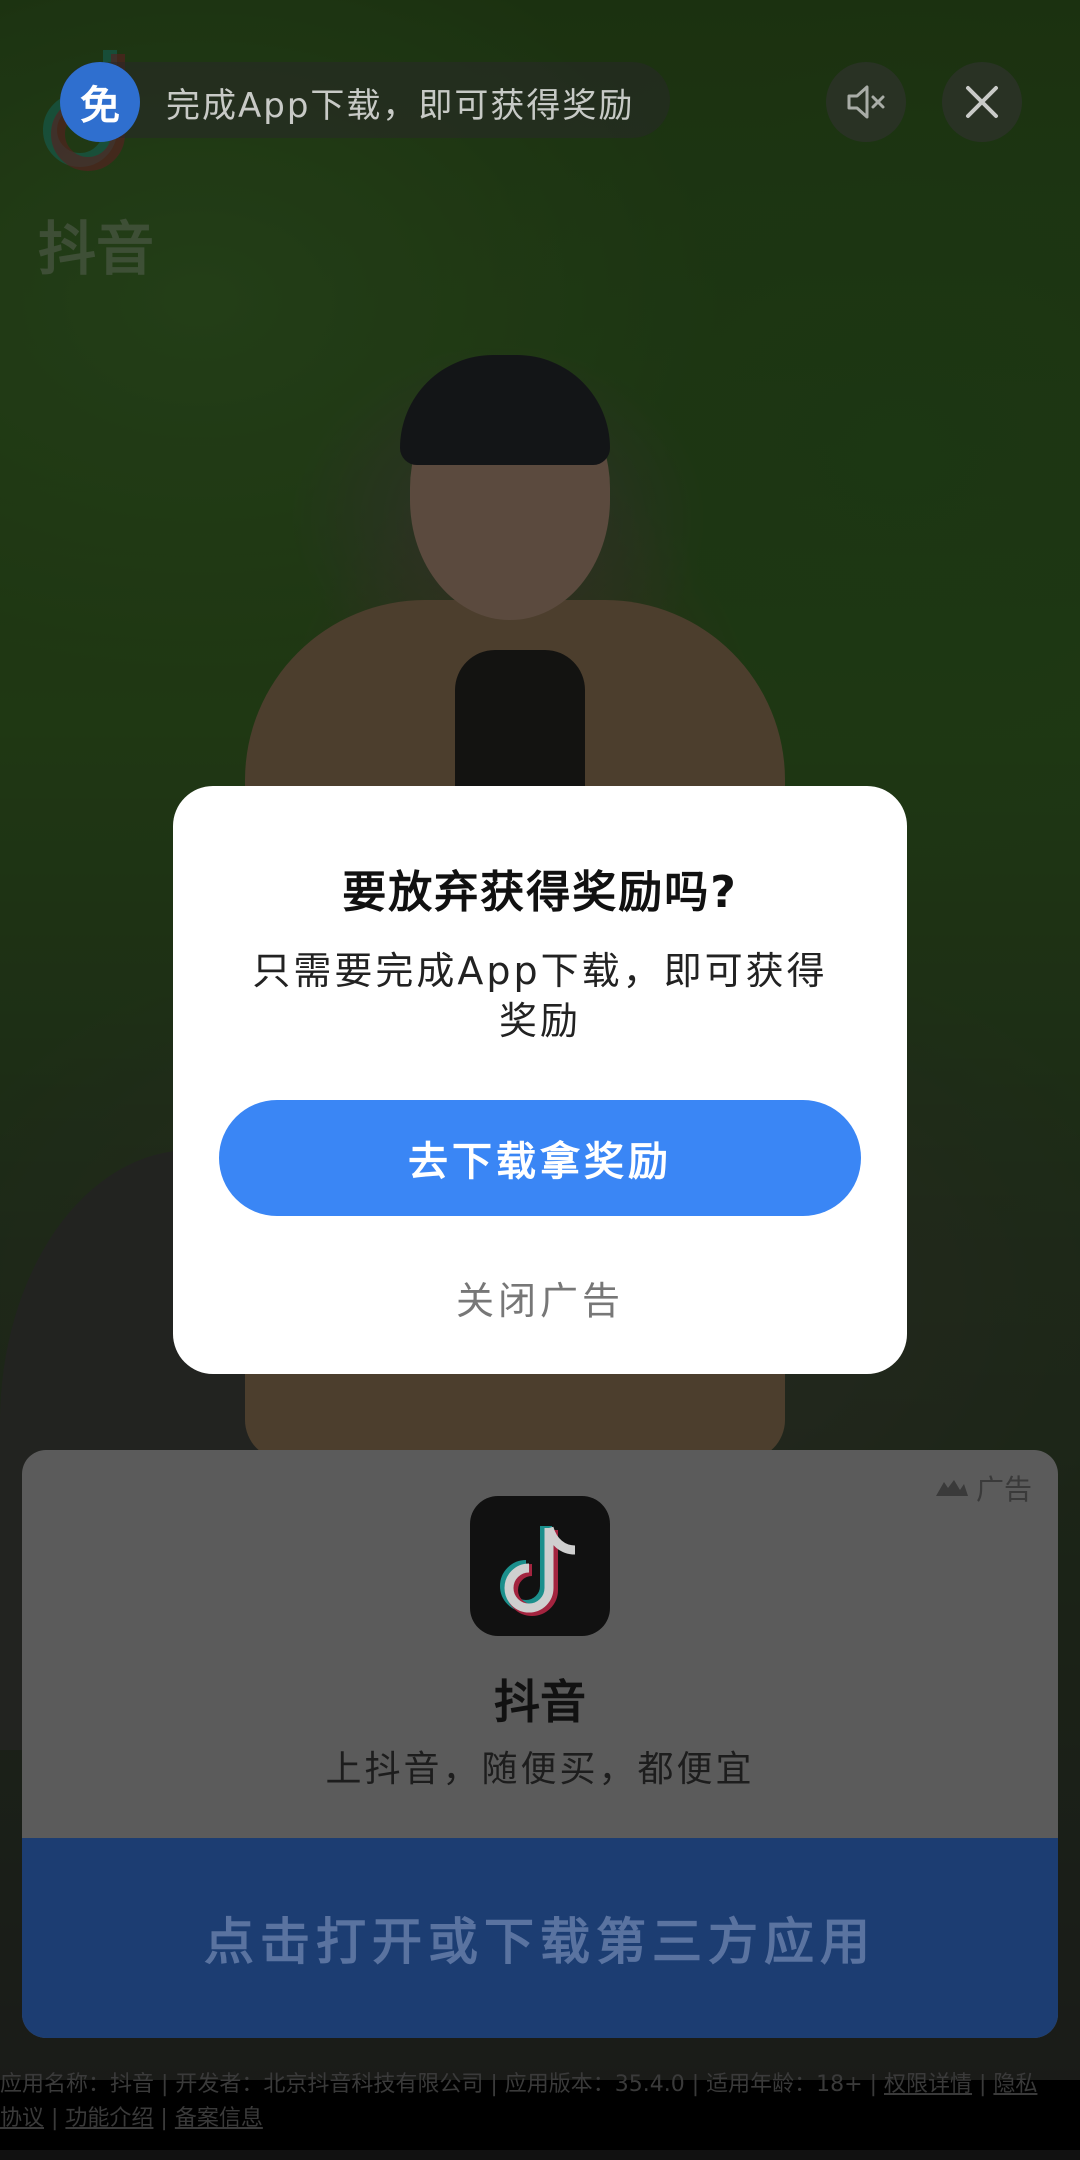 Image resolution: width=1080 pixels, height=2160 pixels. Describe the element at coordinates (538, 1571) in the screenshot. I see `douyin-logo-icon` at that location.